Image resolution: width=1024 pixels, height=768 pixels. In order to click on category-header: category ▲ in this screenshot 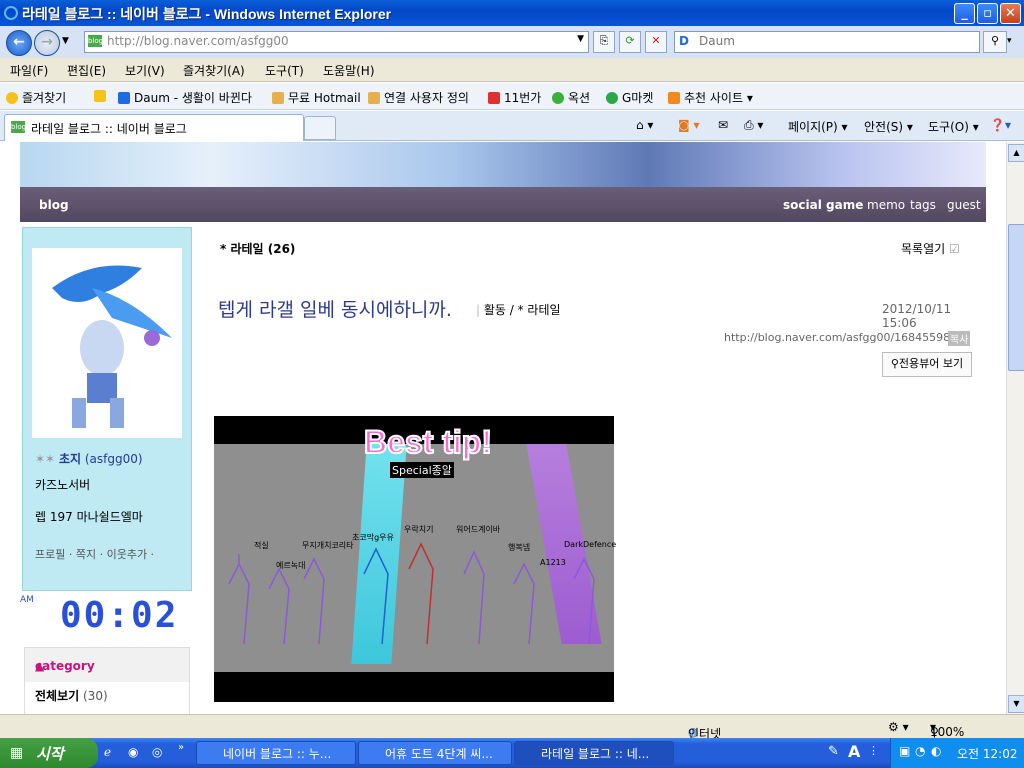, I will do `click(107, 665)`.